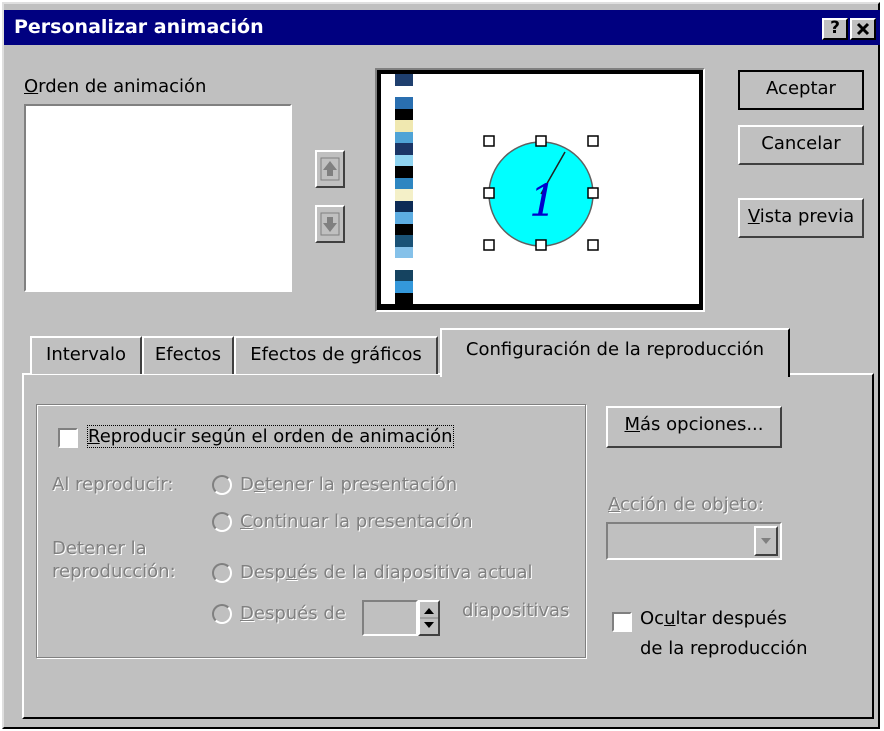 Image resolution: width=884 pixels, height=731 pixels. Describe the element at coordinates (686, 504) in the screenshot. I see `object-action-label: Acción de objeto:` at that location.